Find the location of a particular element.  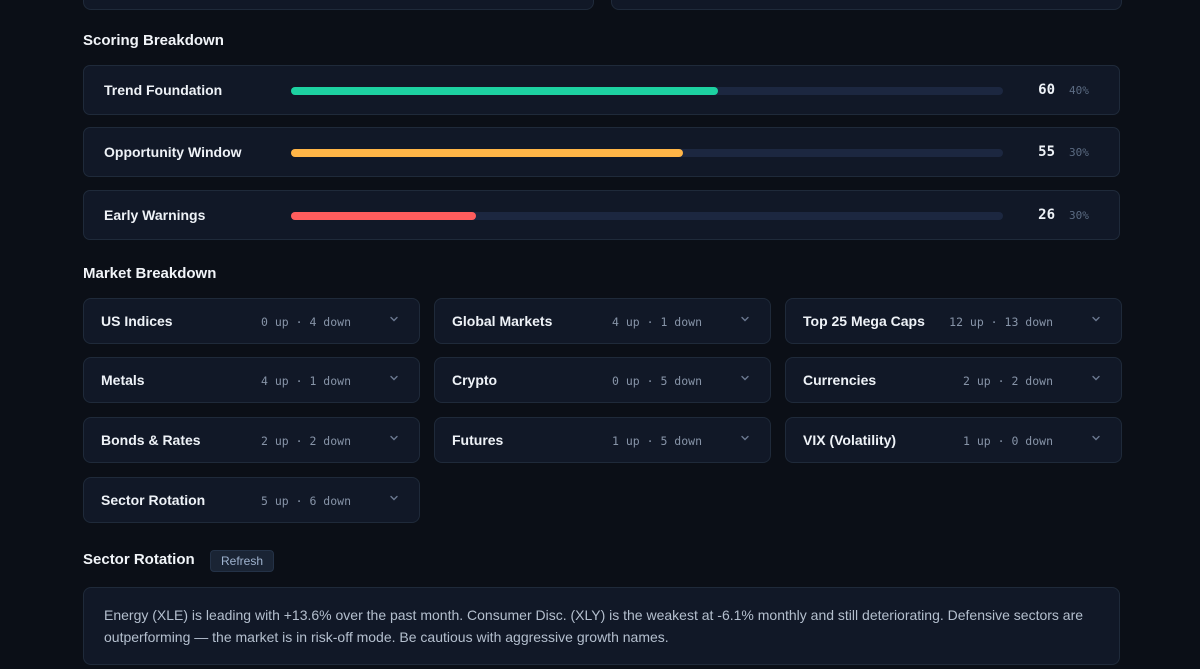

market-card-counts: 1 up · 0 down is located at coordinates (1007, 441).